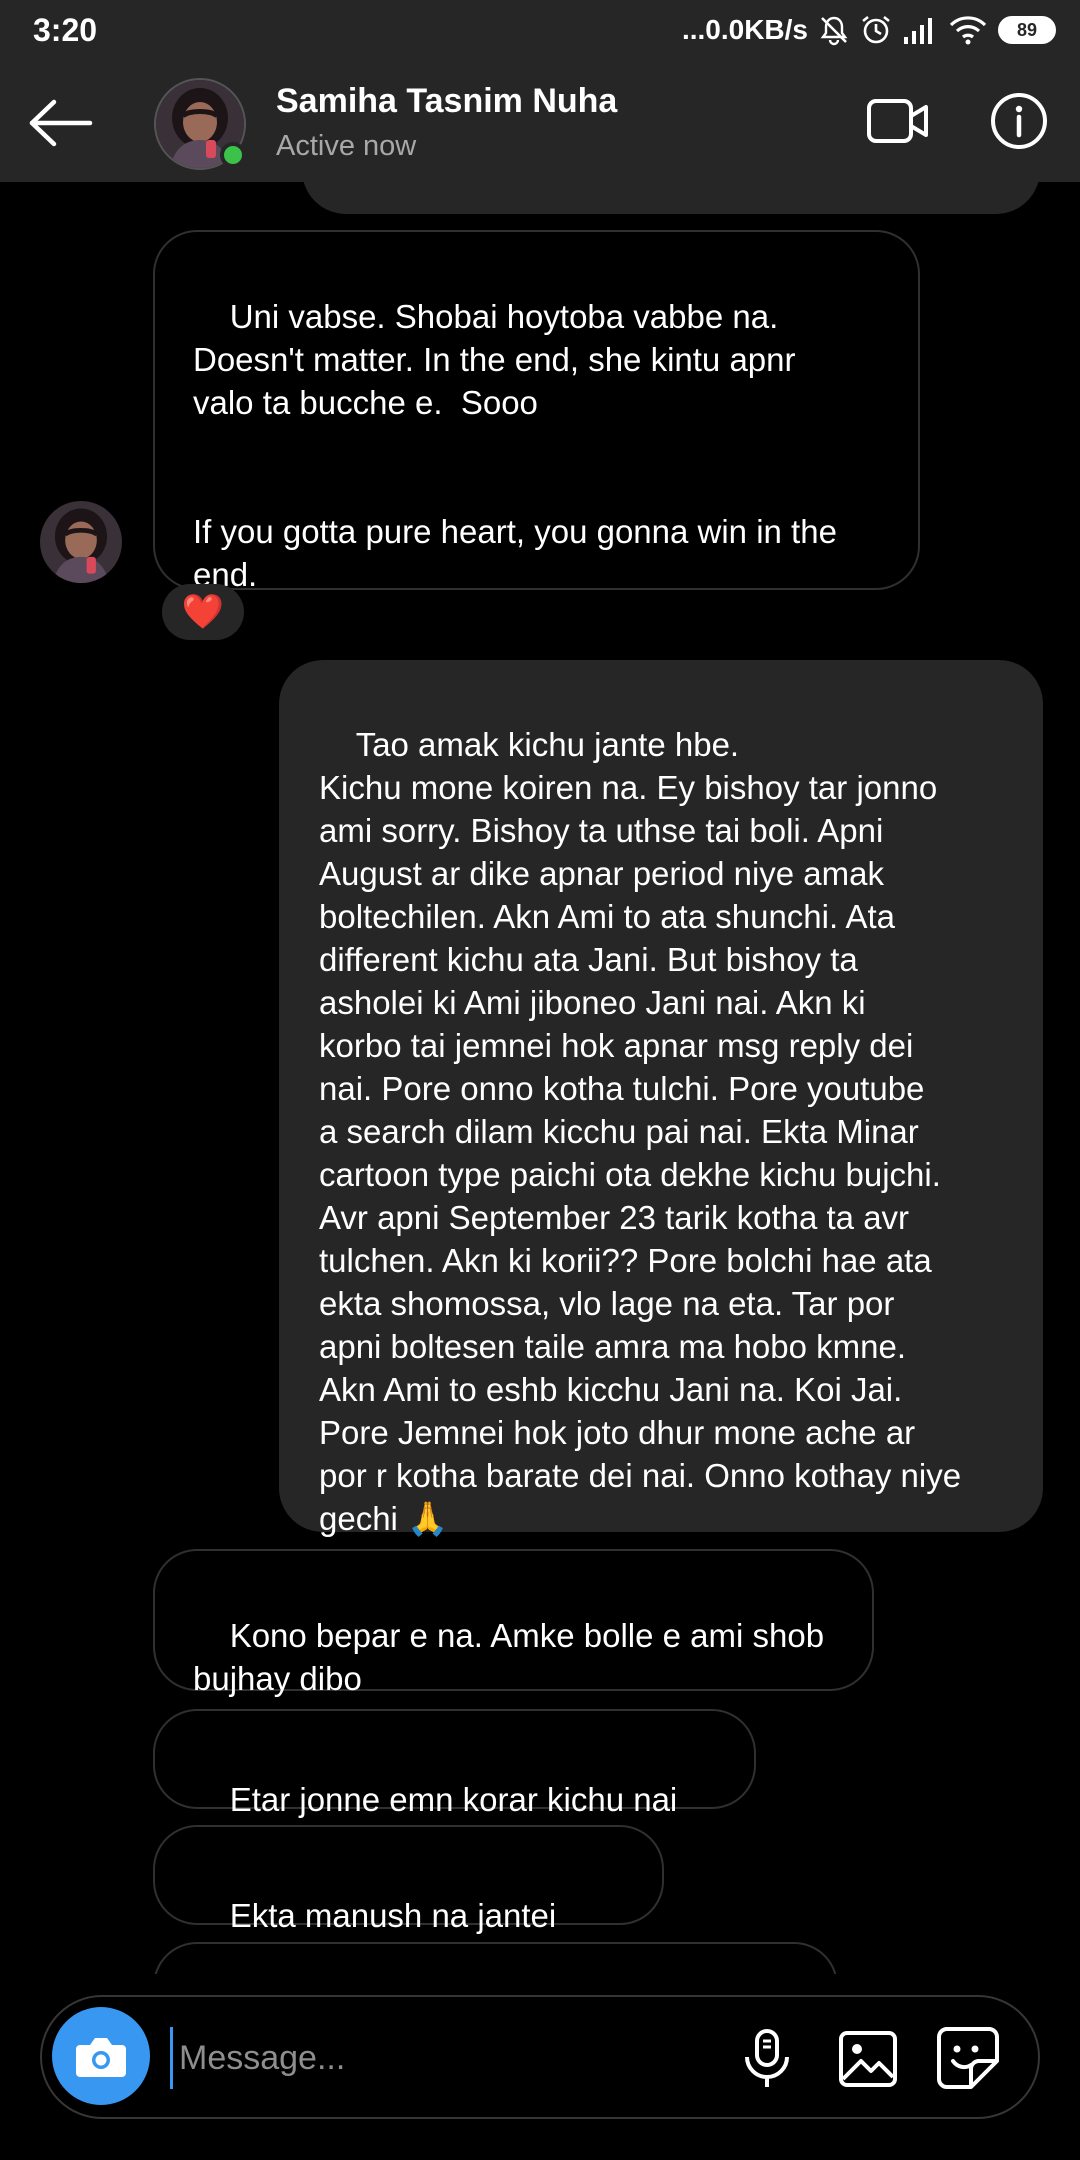 This screenshot has height=2160, width=1080. What do you see at coordinates (744, 29) in the screenshot?
I see `network-speed: ...0.0KB/s` at bounding box center [744, 29].